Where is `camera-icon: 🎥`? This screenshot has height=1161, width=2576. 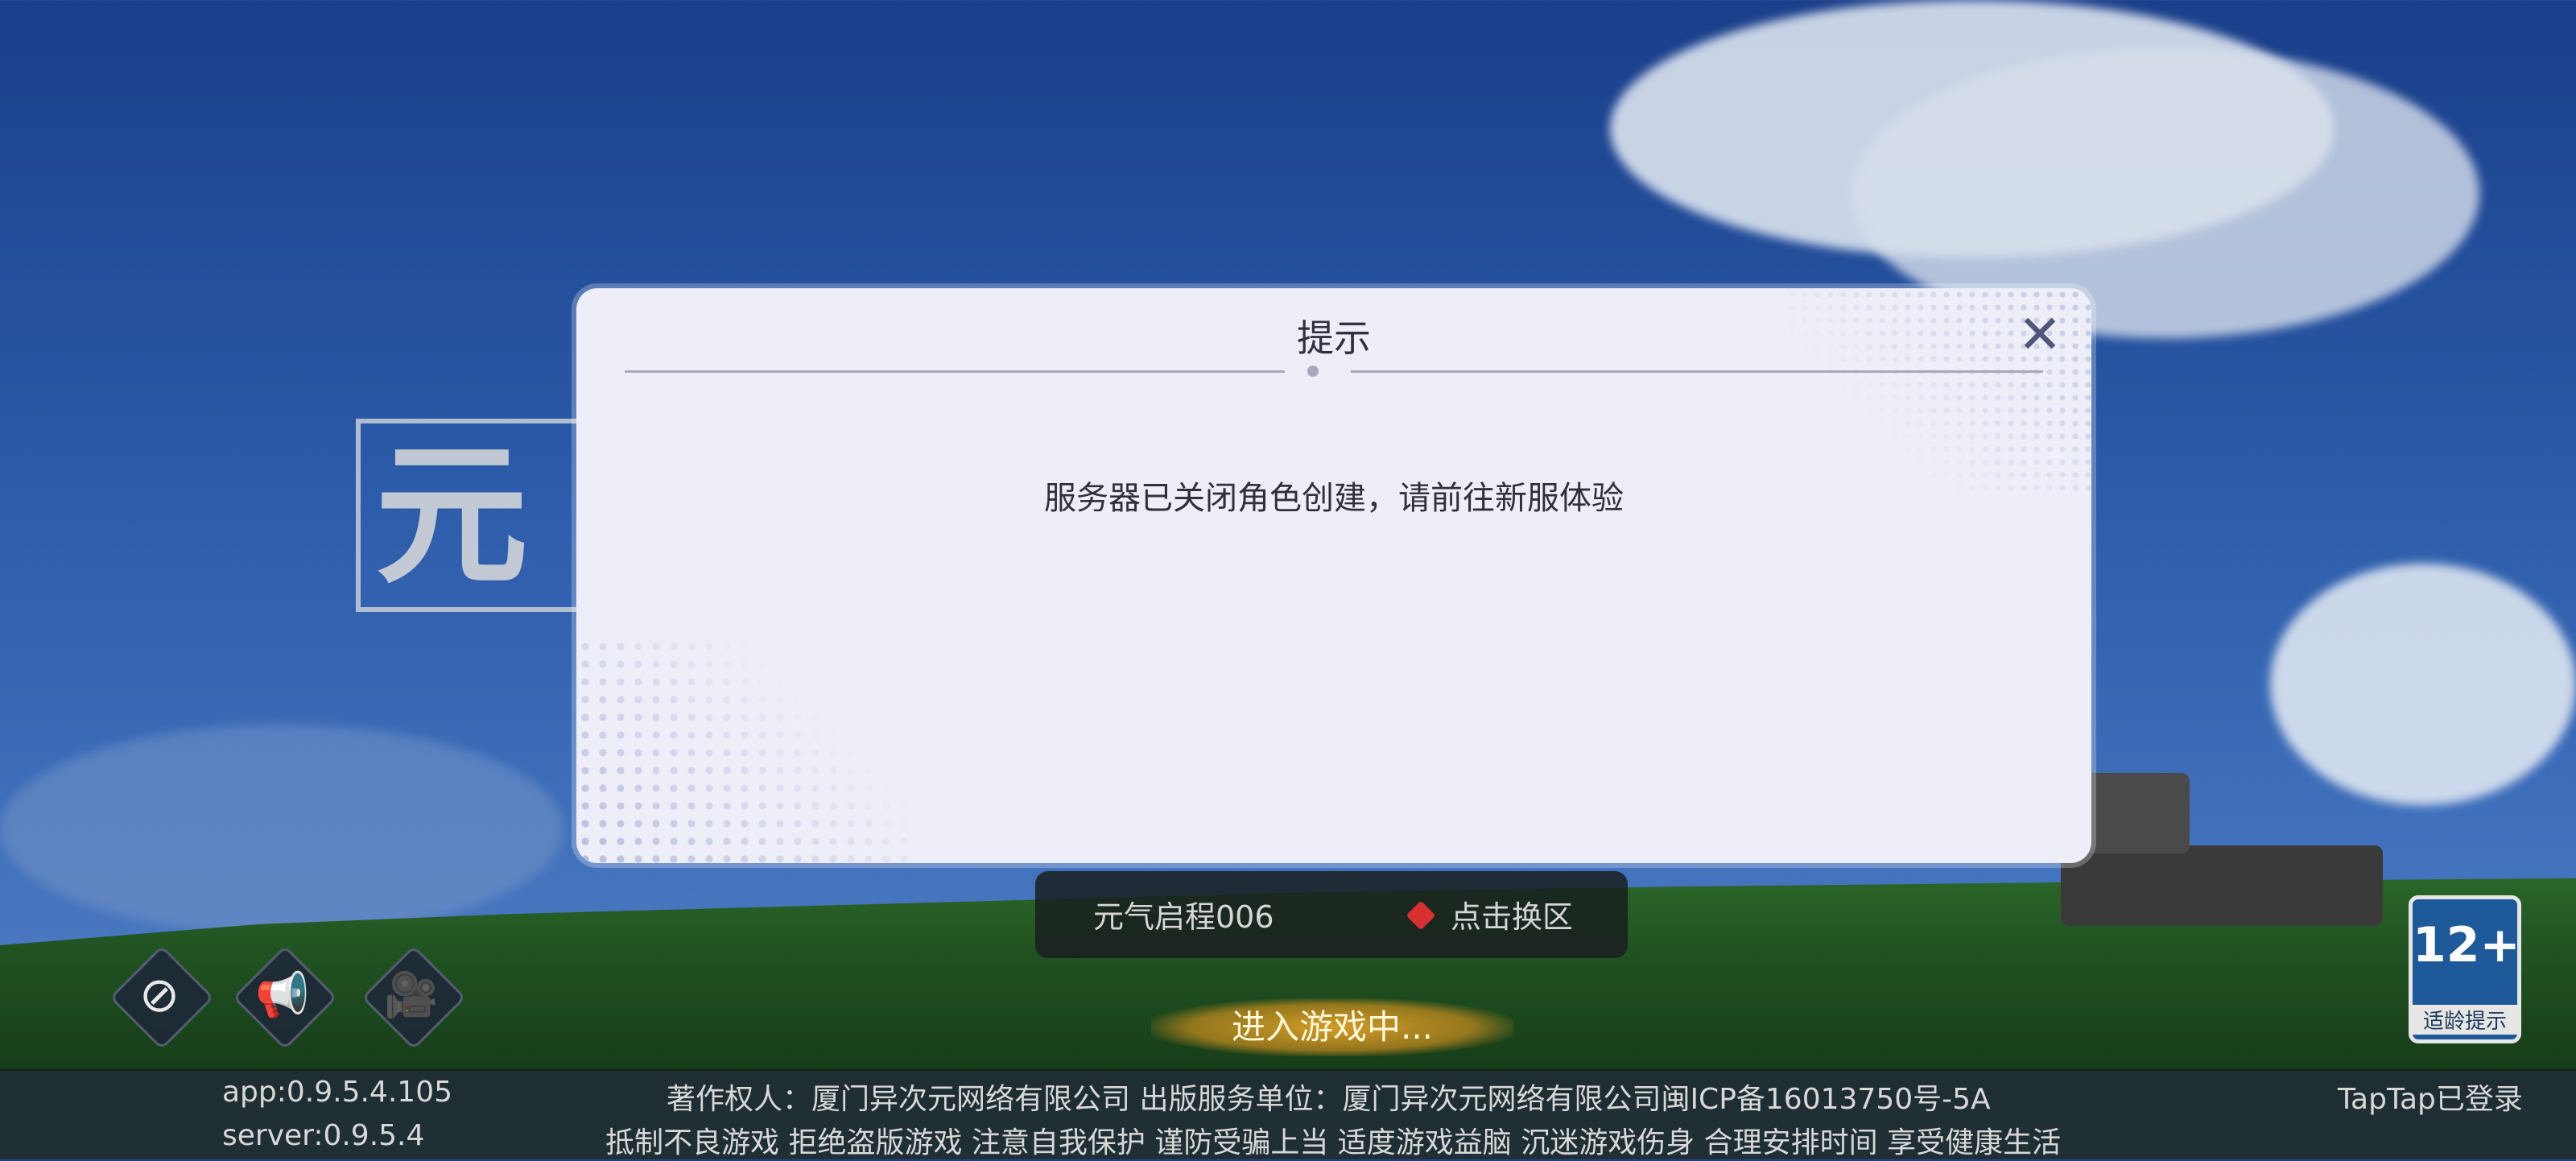
camera-icon: 🎥 is located at coordinates (411, 995).